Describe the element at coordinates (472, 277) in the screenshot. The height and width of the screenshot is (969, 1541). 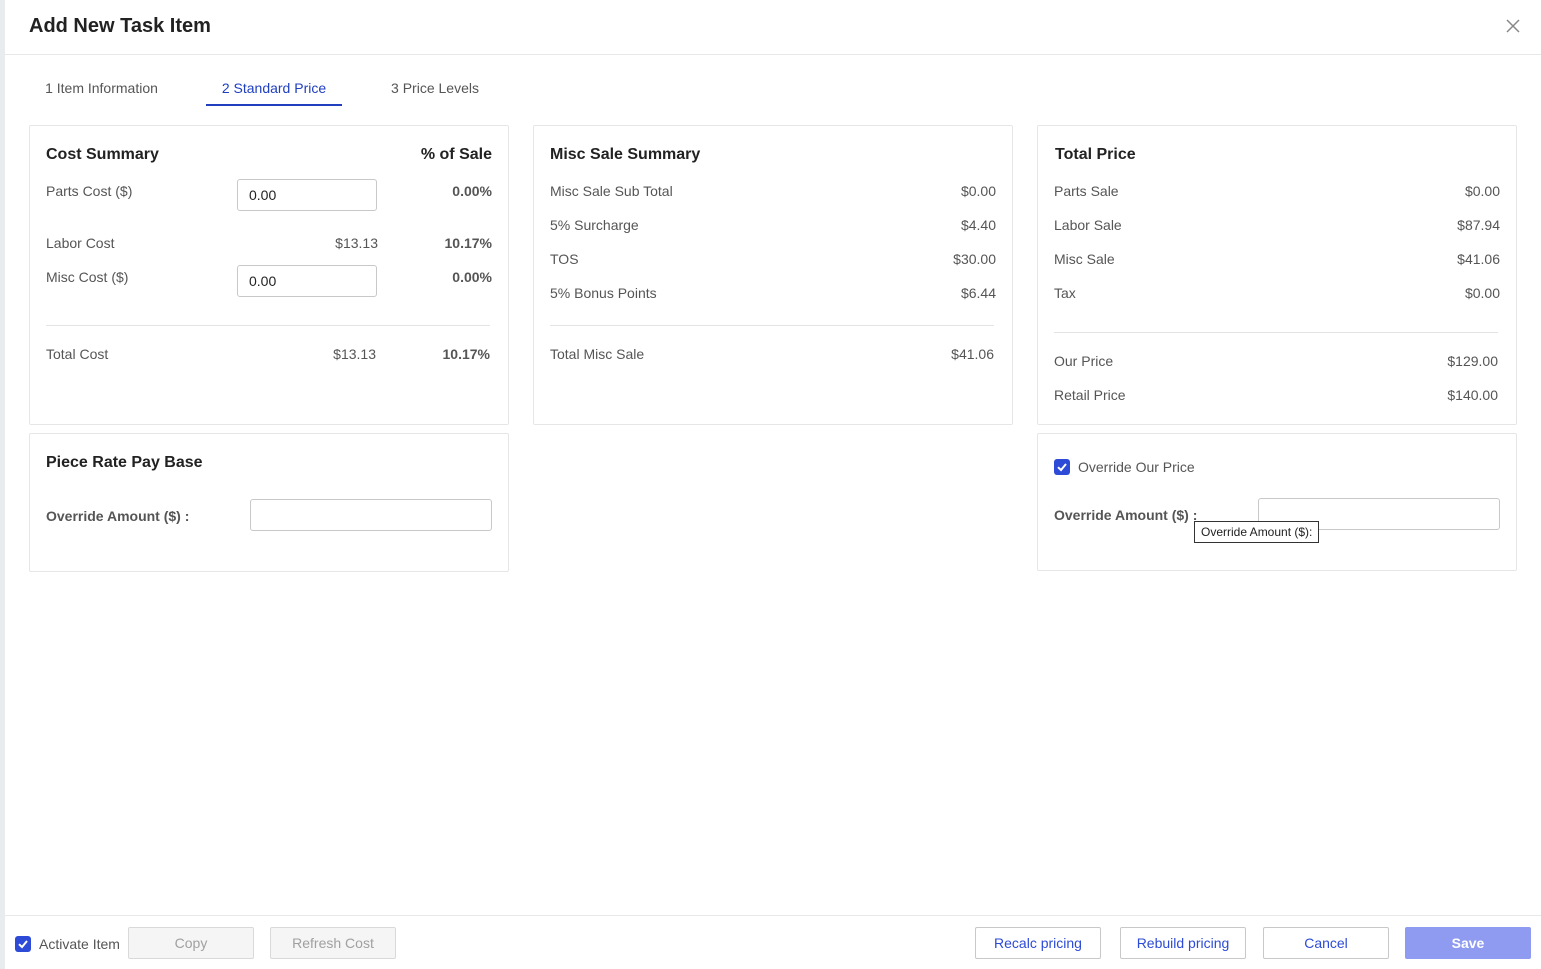
I see `misc-cost-pct: 0.00%` at that location.